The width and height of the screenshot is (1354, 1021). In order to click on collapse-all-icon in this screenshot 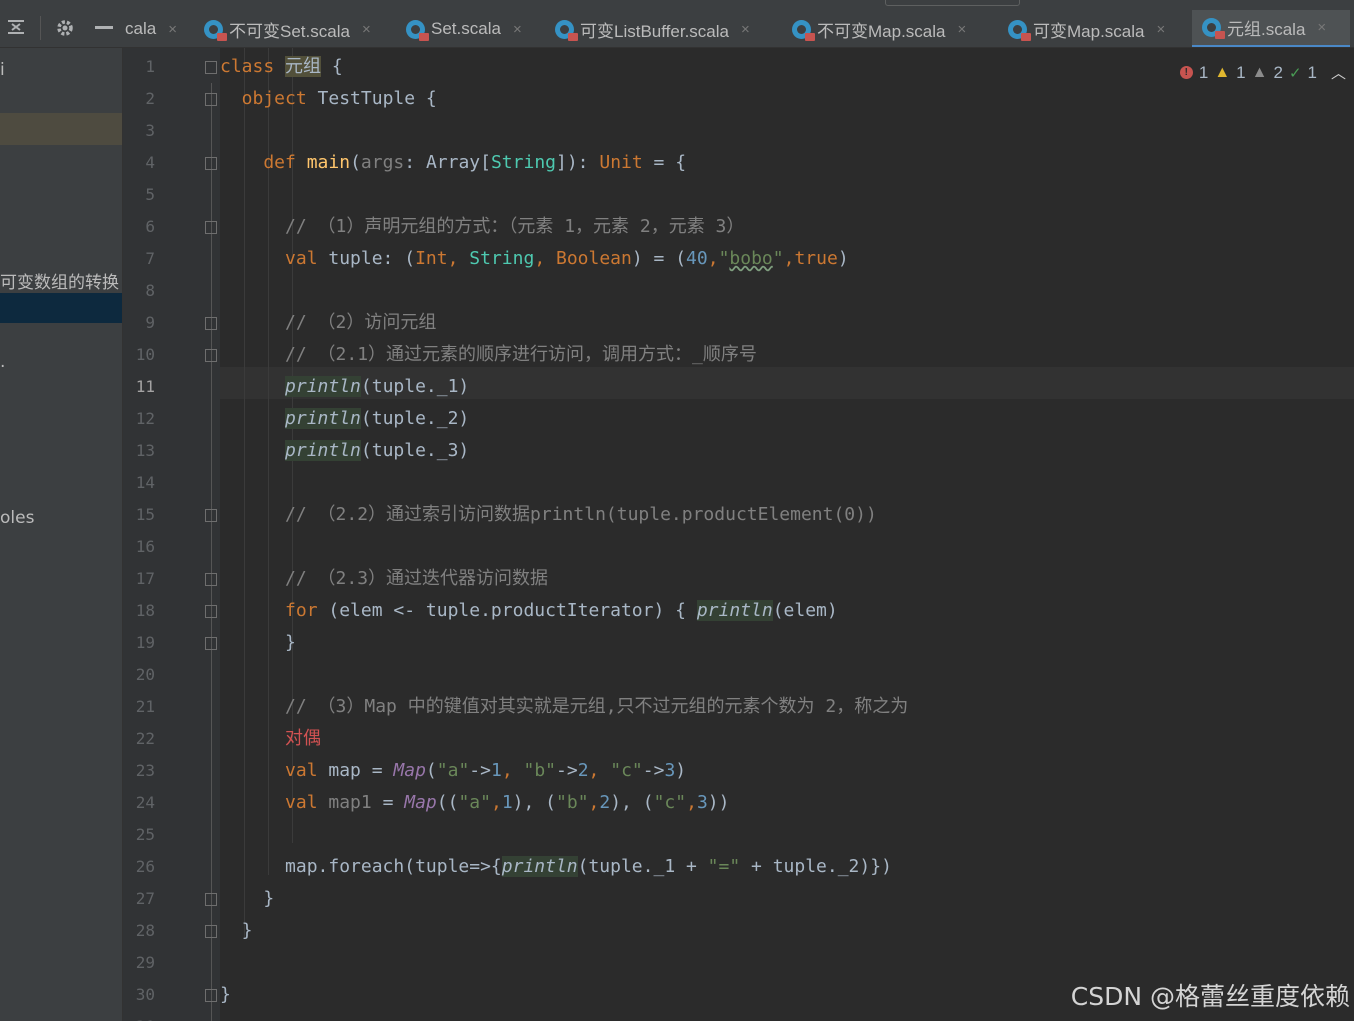, I will do `click(16, 29)`.